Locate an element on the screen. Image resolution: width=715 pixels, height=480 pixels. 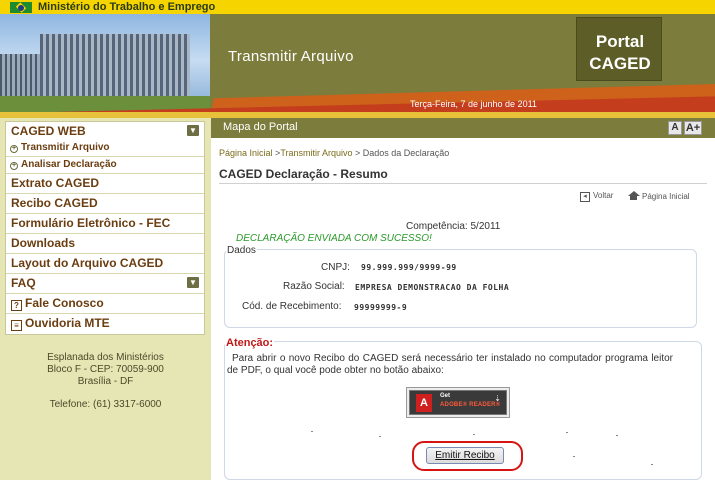
ministry-link: Ministério do Trabalho e Emprego is located at coordinates (126, 7).